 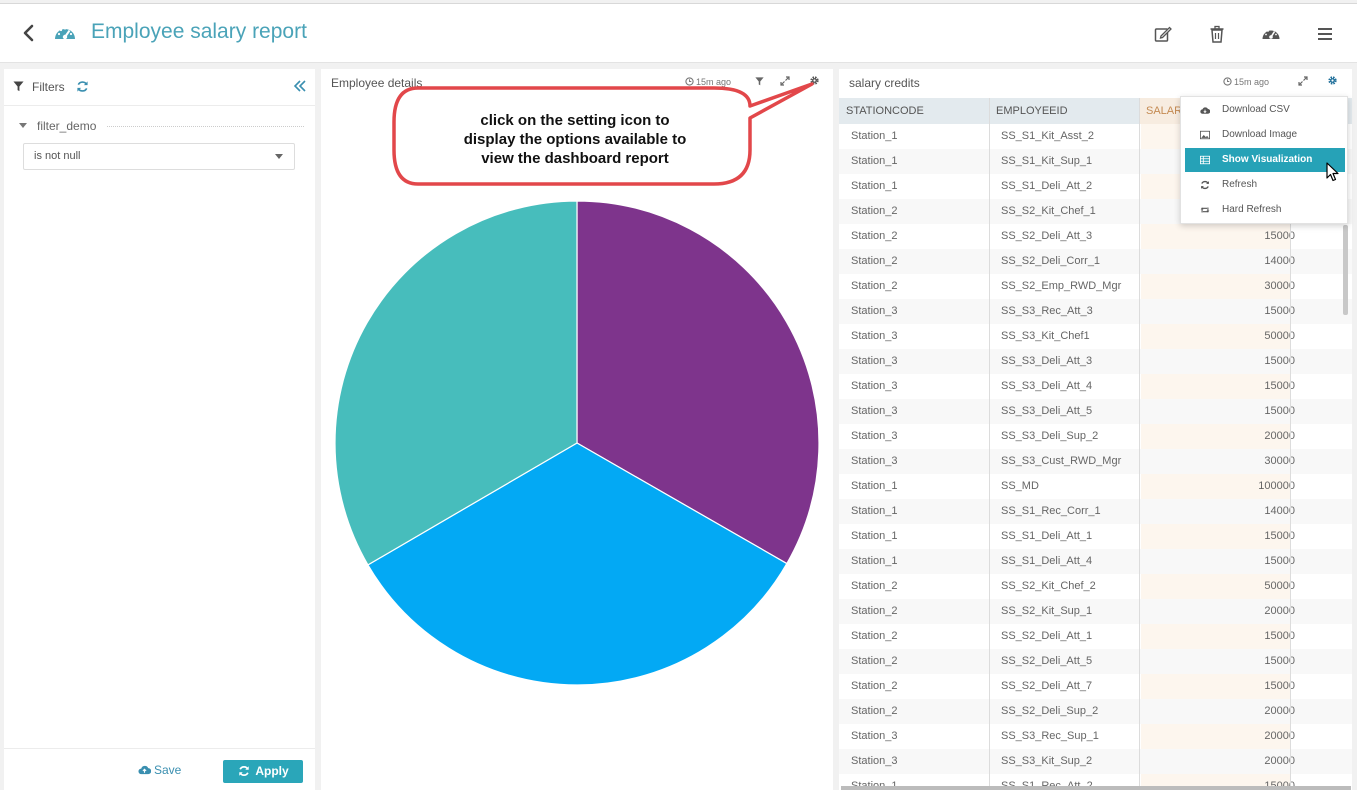 I want to click on collapse-panel-icon, so click(x=300, y=86).